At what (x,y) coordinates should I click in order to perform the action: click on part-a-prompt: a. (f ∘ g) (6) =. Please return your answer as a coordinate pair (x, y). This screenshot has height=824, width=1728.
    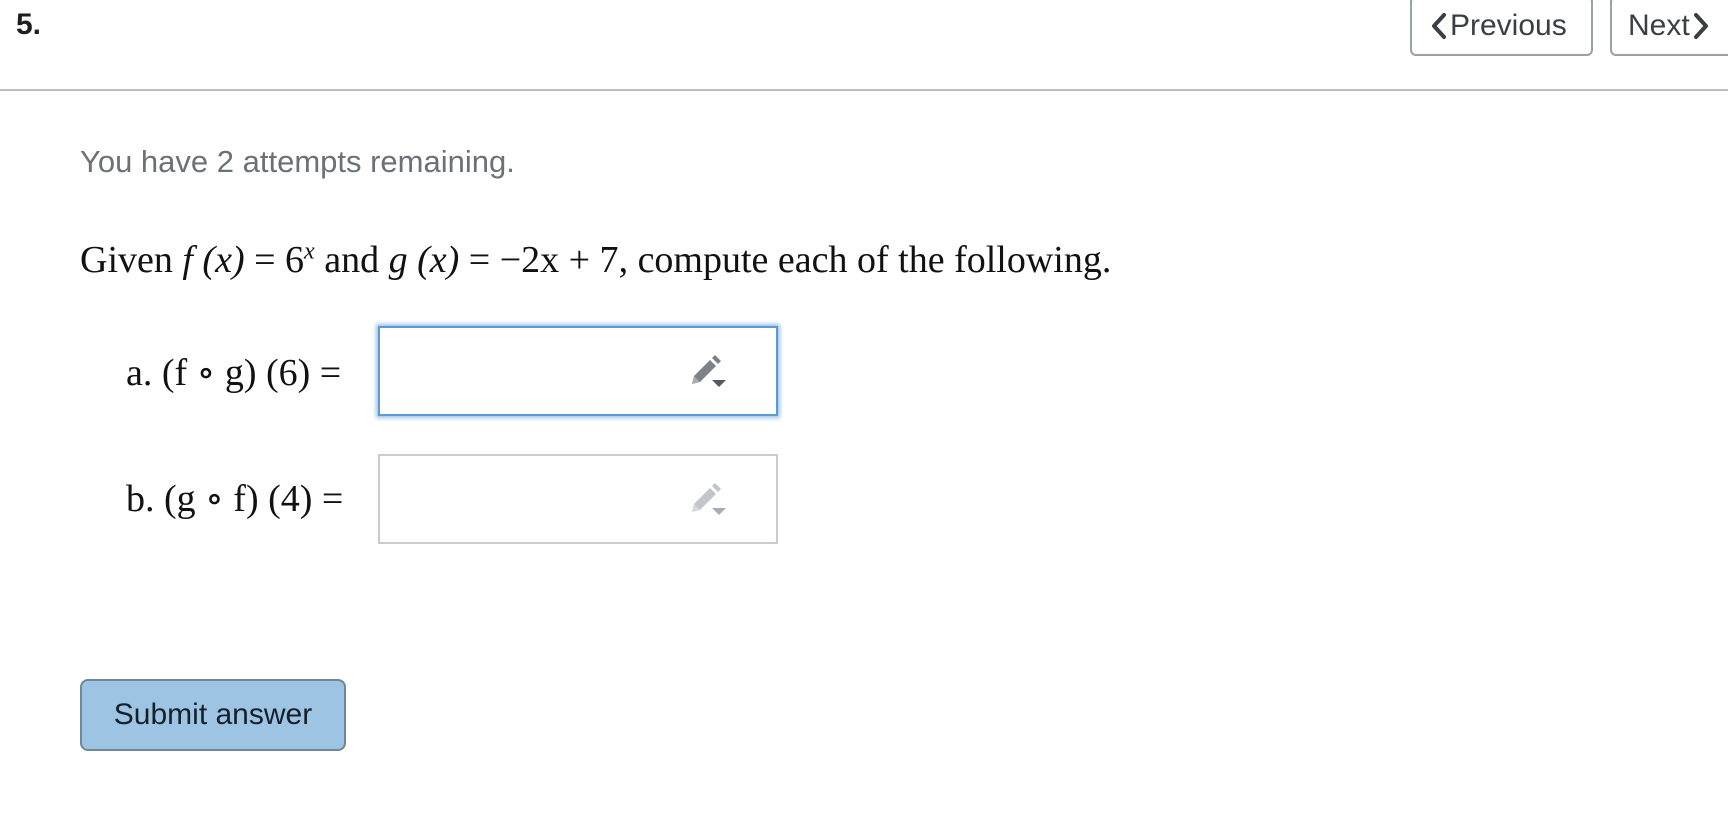
    Looking at the image, I should click on (233, 372).